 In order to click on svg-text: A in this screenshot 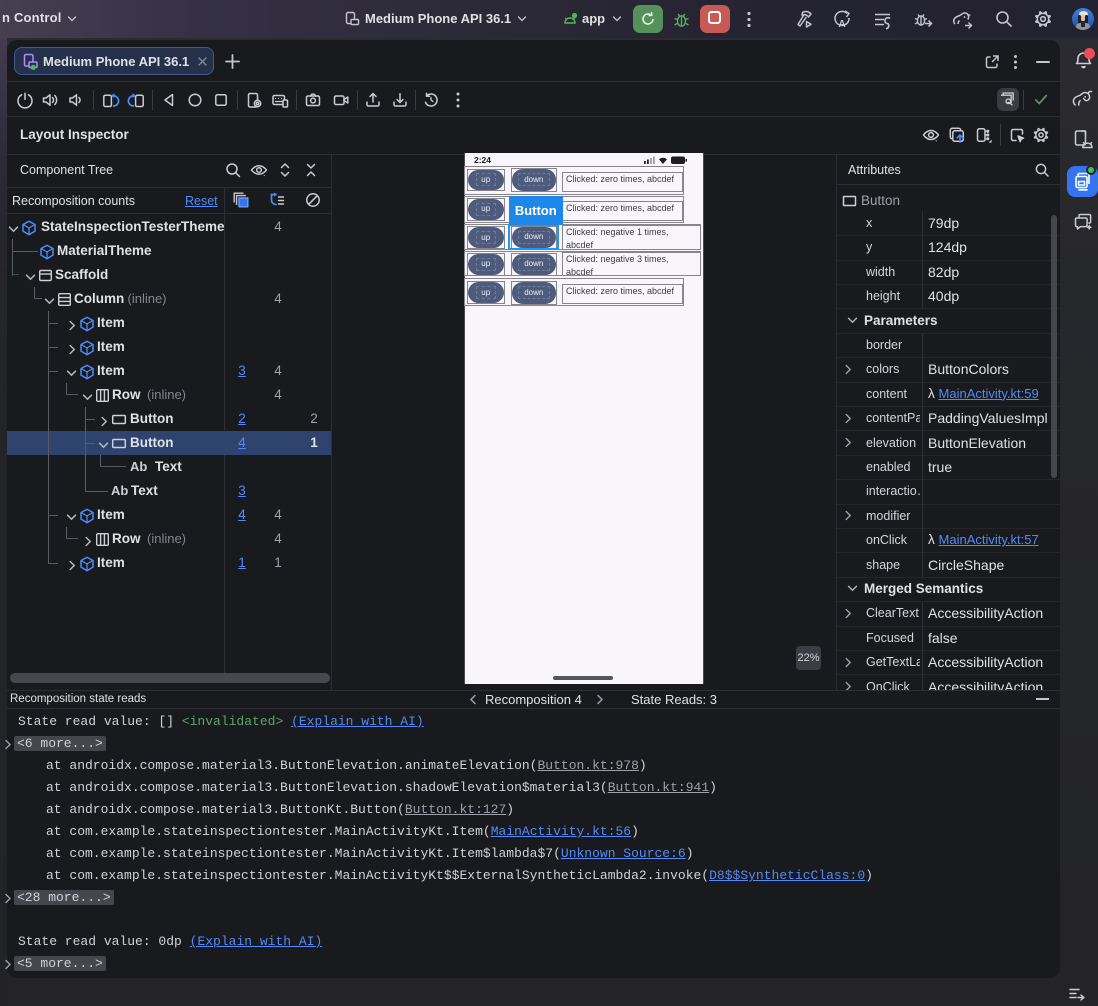, I will do `click(841, 24)`.